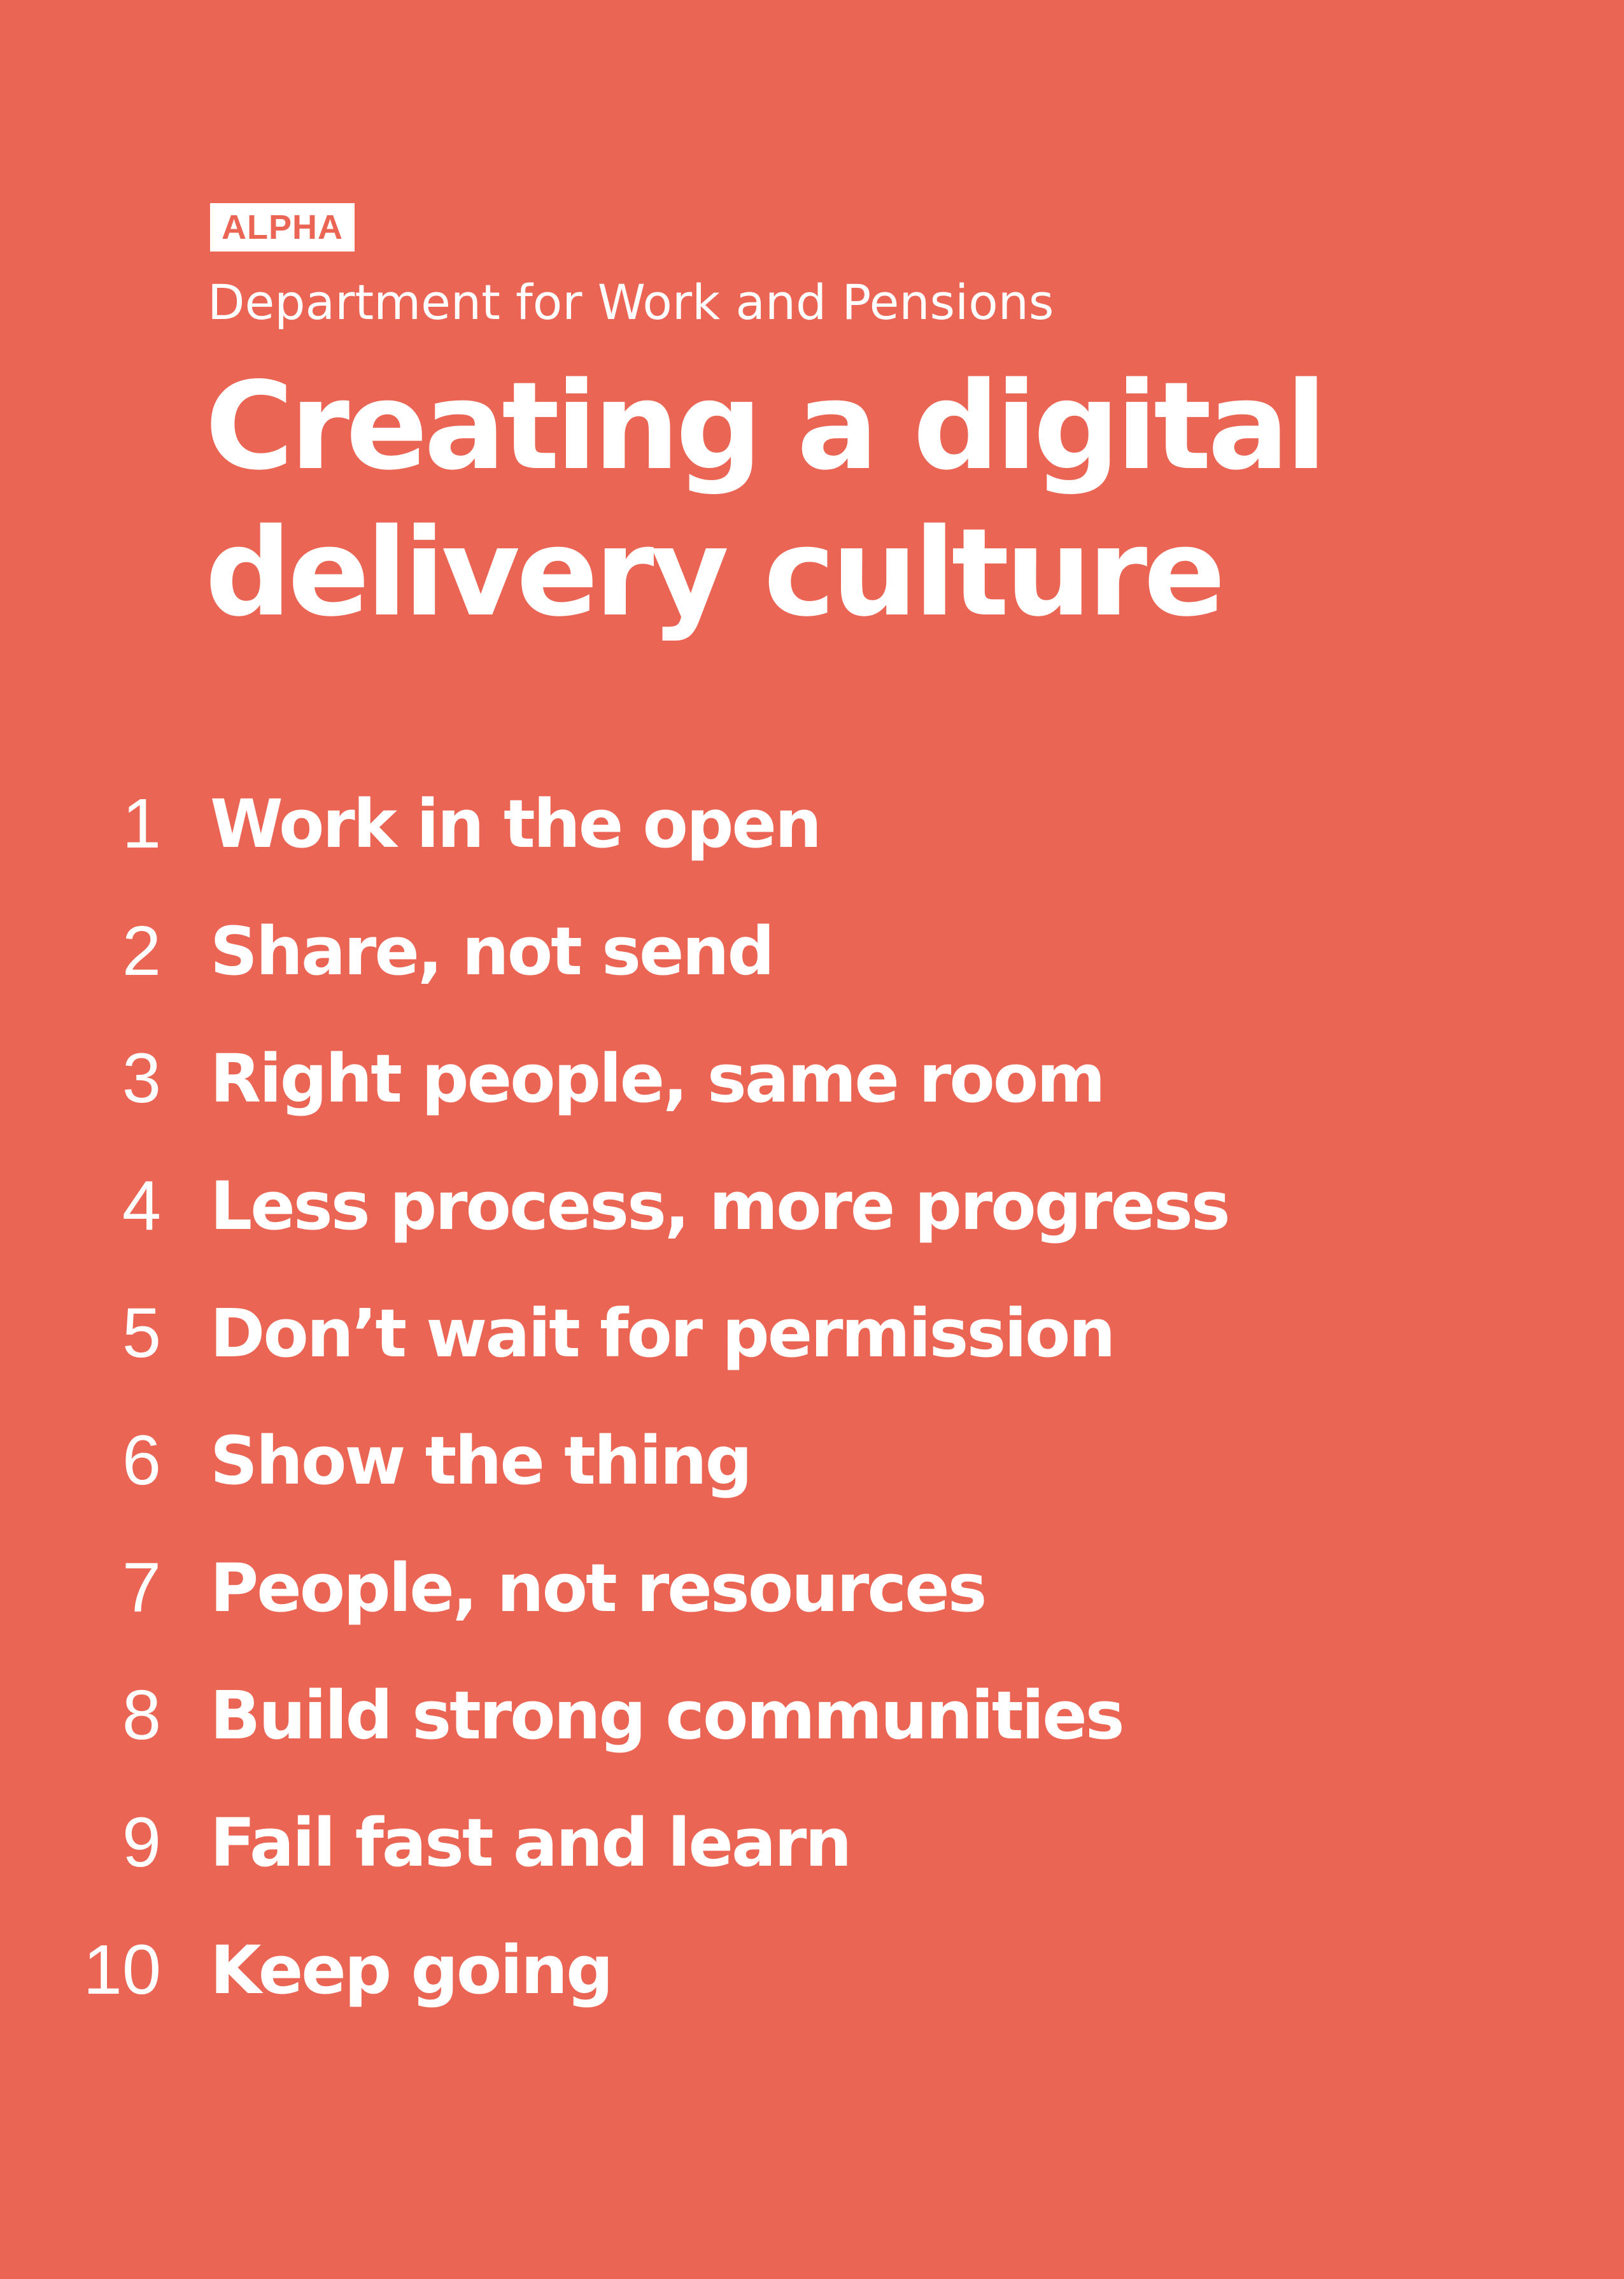 The height and width of the screenshot is (2279, 1624). I want to click on title-line-2: delivery culture, so click(715, 572).